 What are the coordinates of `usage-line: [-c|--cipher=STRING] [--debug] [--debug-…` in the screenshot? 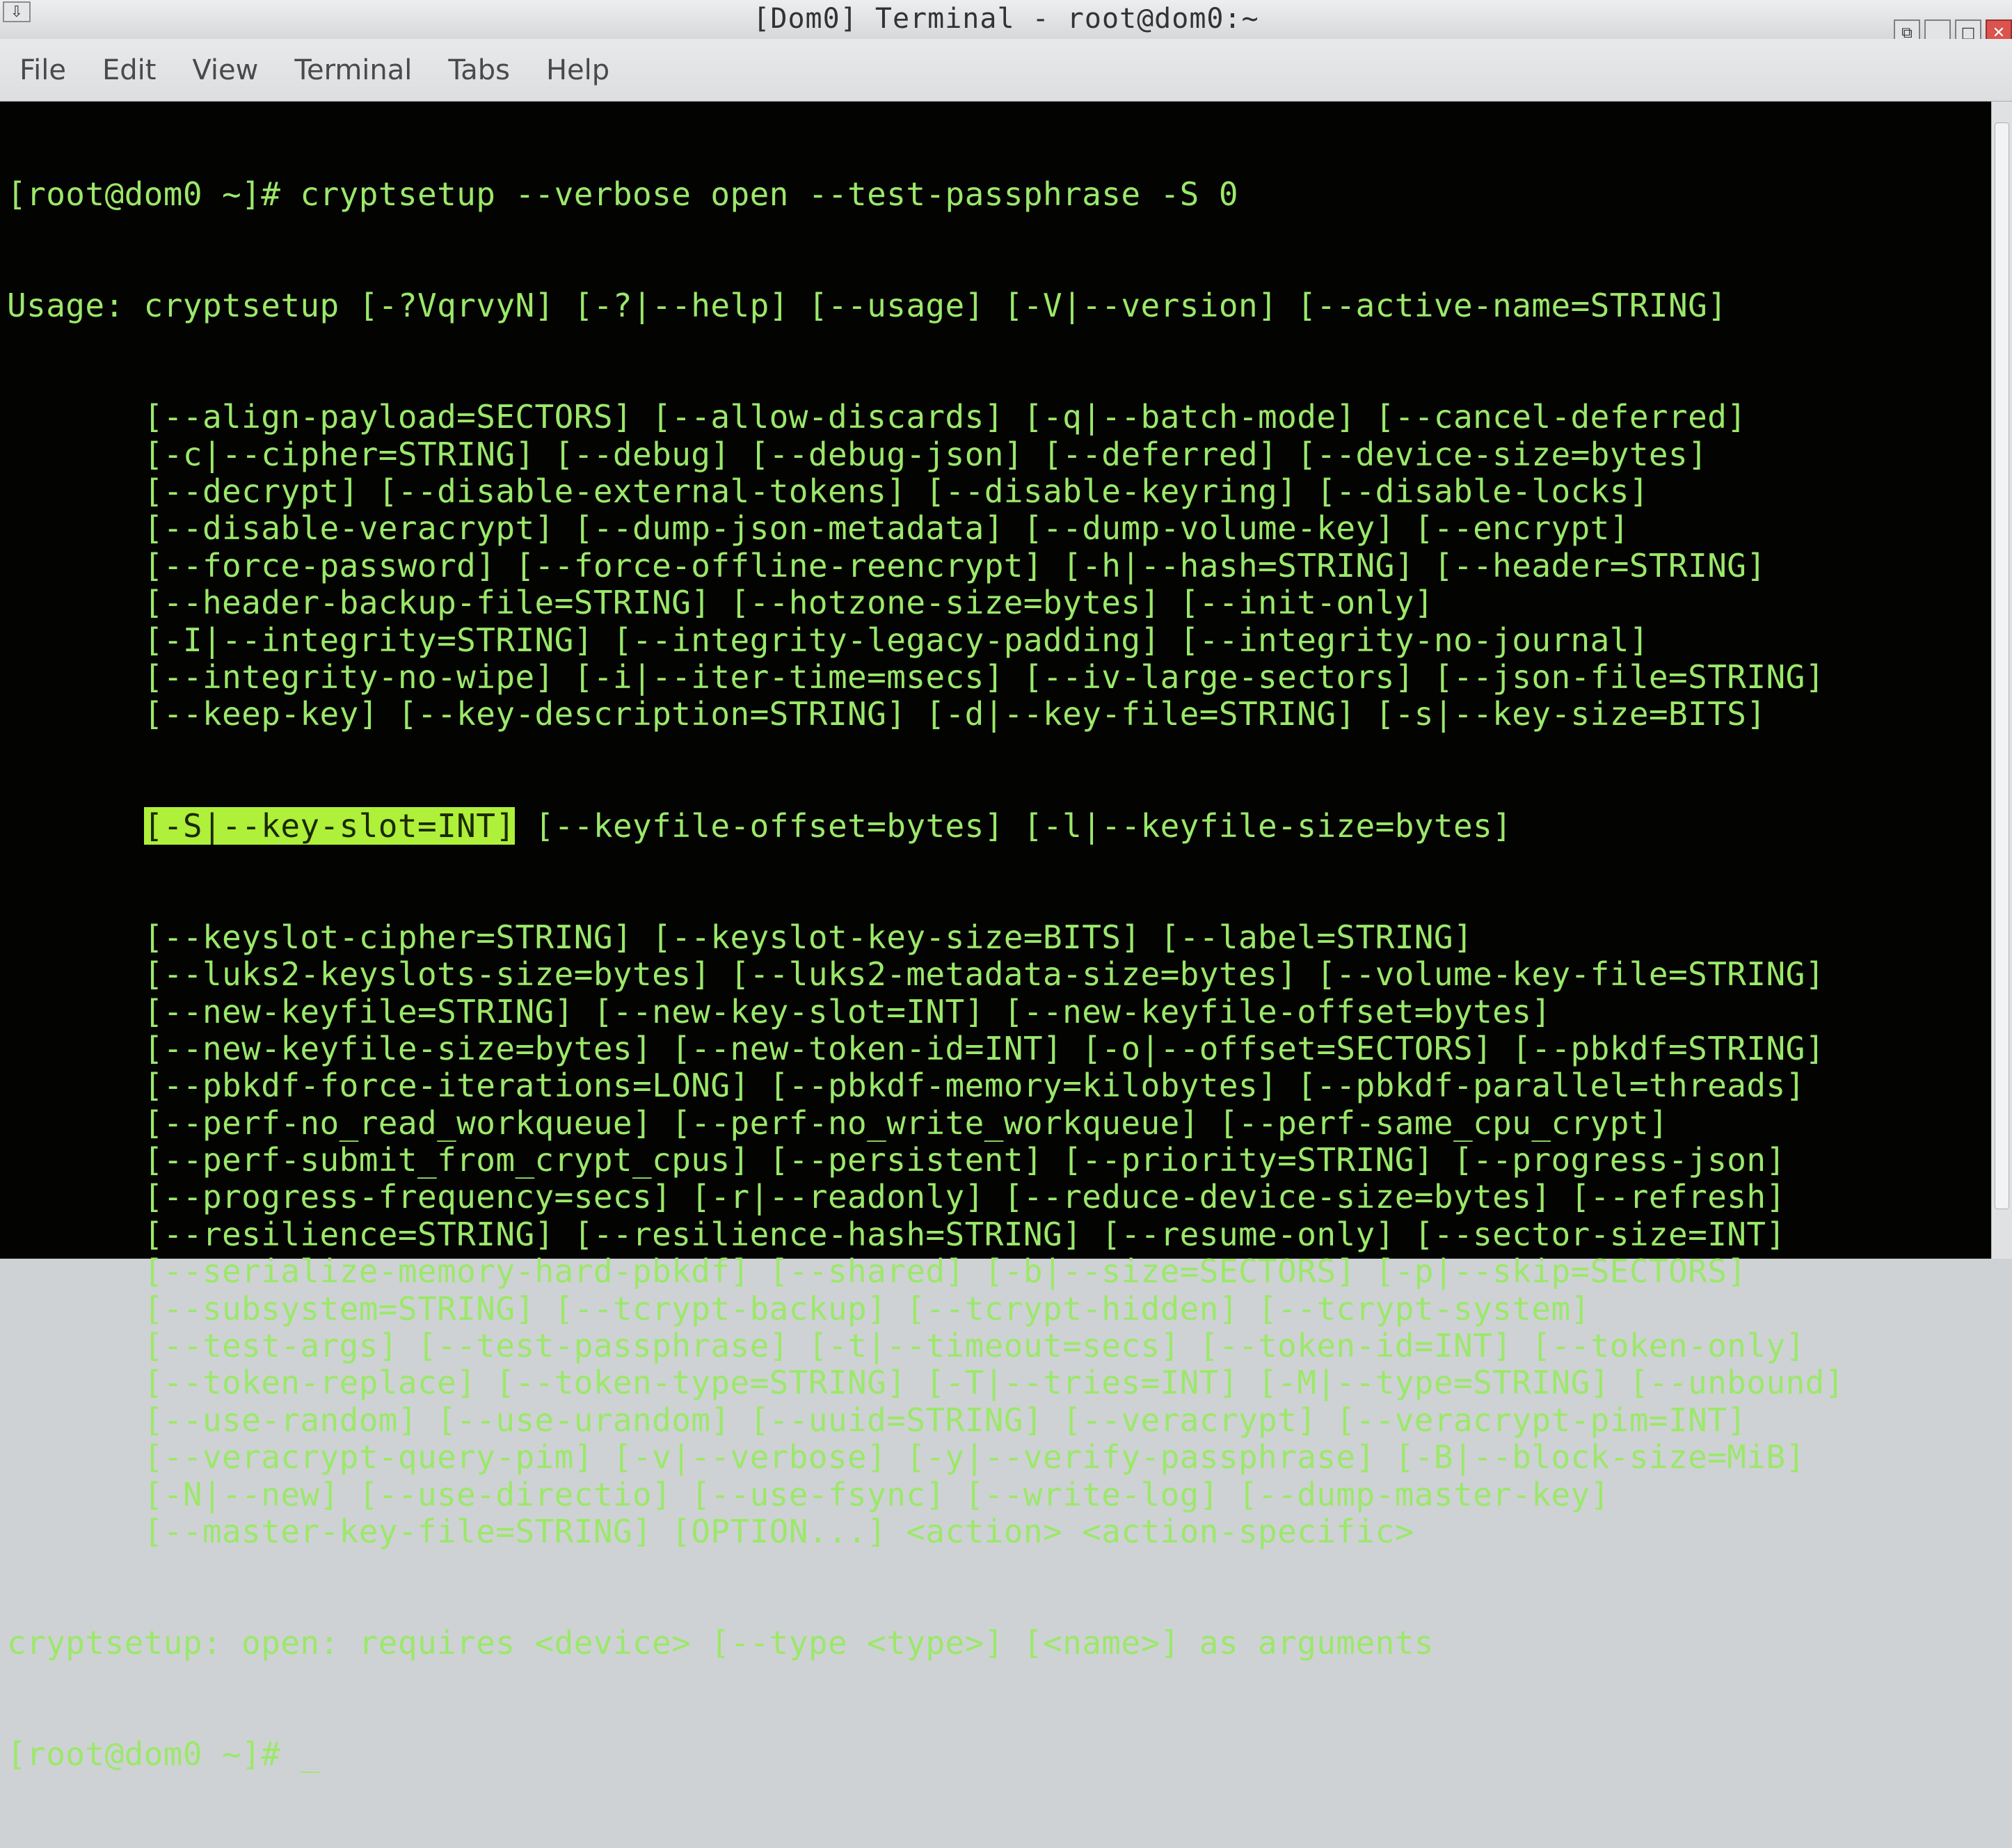 It's located at (857, 454).